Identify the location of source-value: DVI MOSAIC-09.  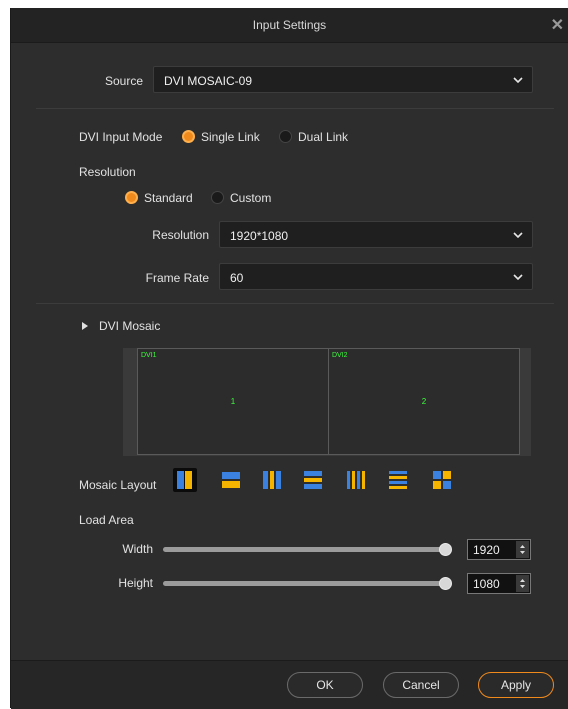
(208, 81).